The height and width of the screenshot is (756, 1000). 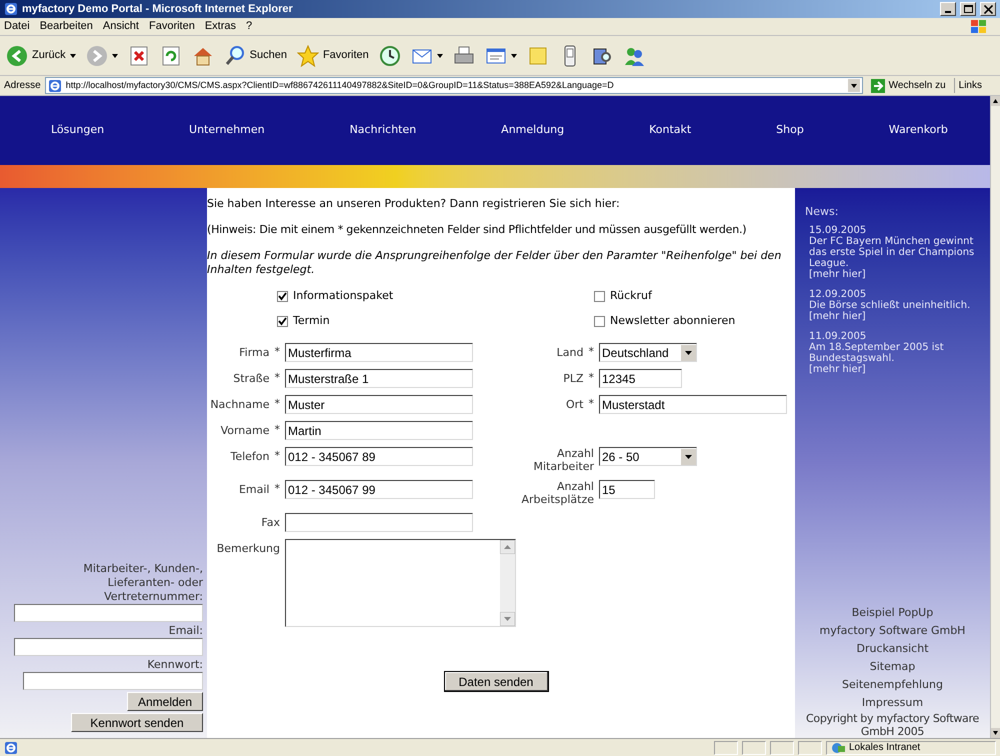 What do you see at coordinates (174, 665) in the screenshot?
I see `field-label: Kennwort:` at bounding box center [174, 665].